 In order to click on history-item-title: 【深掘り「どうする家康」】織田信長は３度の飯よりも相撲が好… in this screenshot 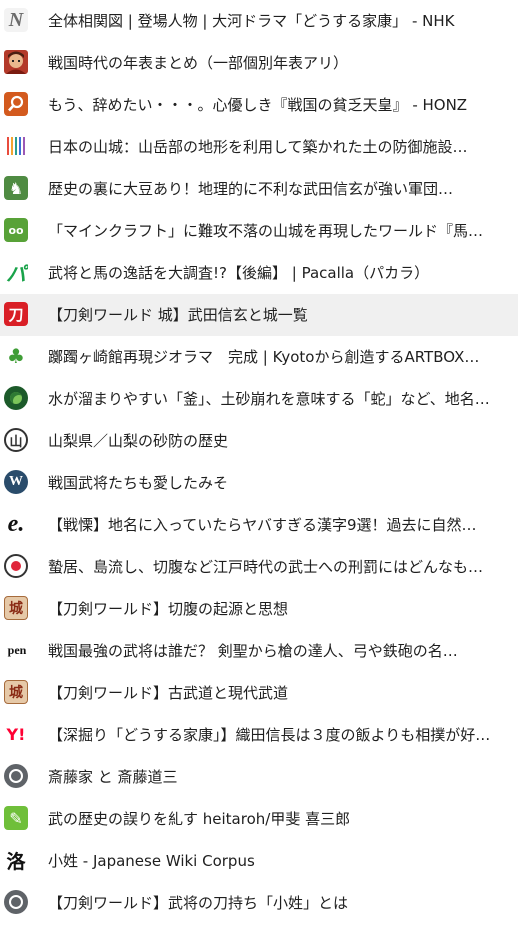, I will do `click(269, 735)`.